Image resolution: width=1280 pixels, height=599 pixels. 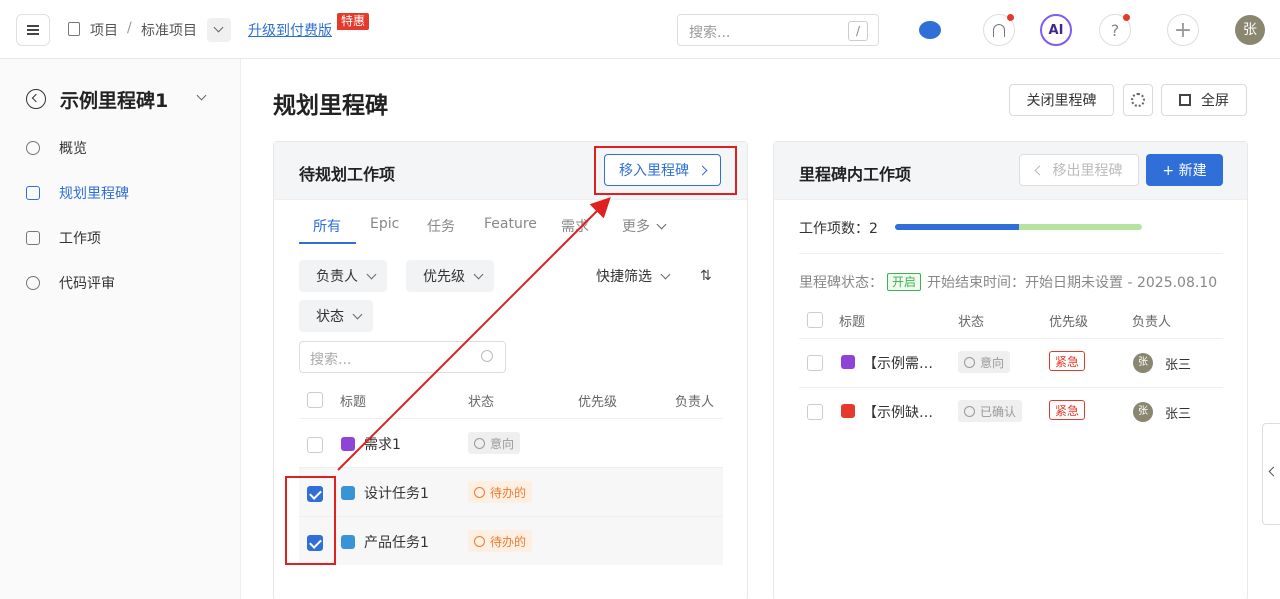 I want to click on row-title: 设计任务1, so click(x=396, y=493).